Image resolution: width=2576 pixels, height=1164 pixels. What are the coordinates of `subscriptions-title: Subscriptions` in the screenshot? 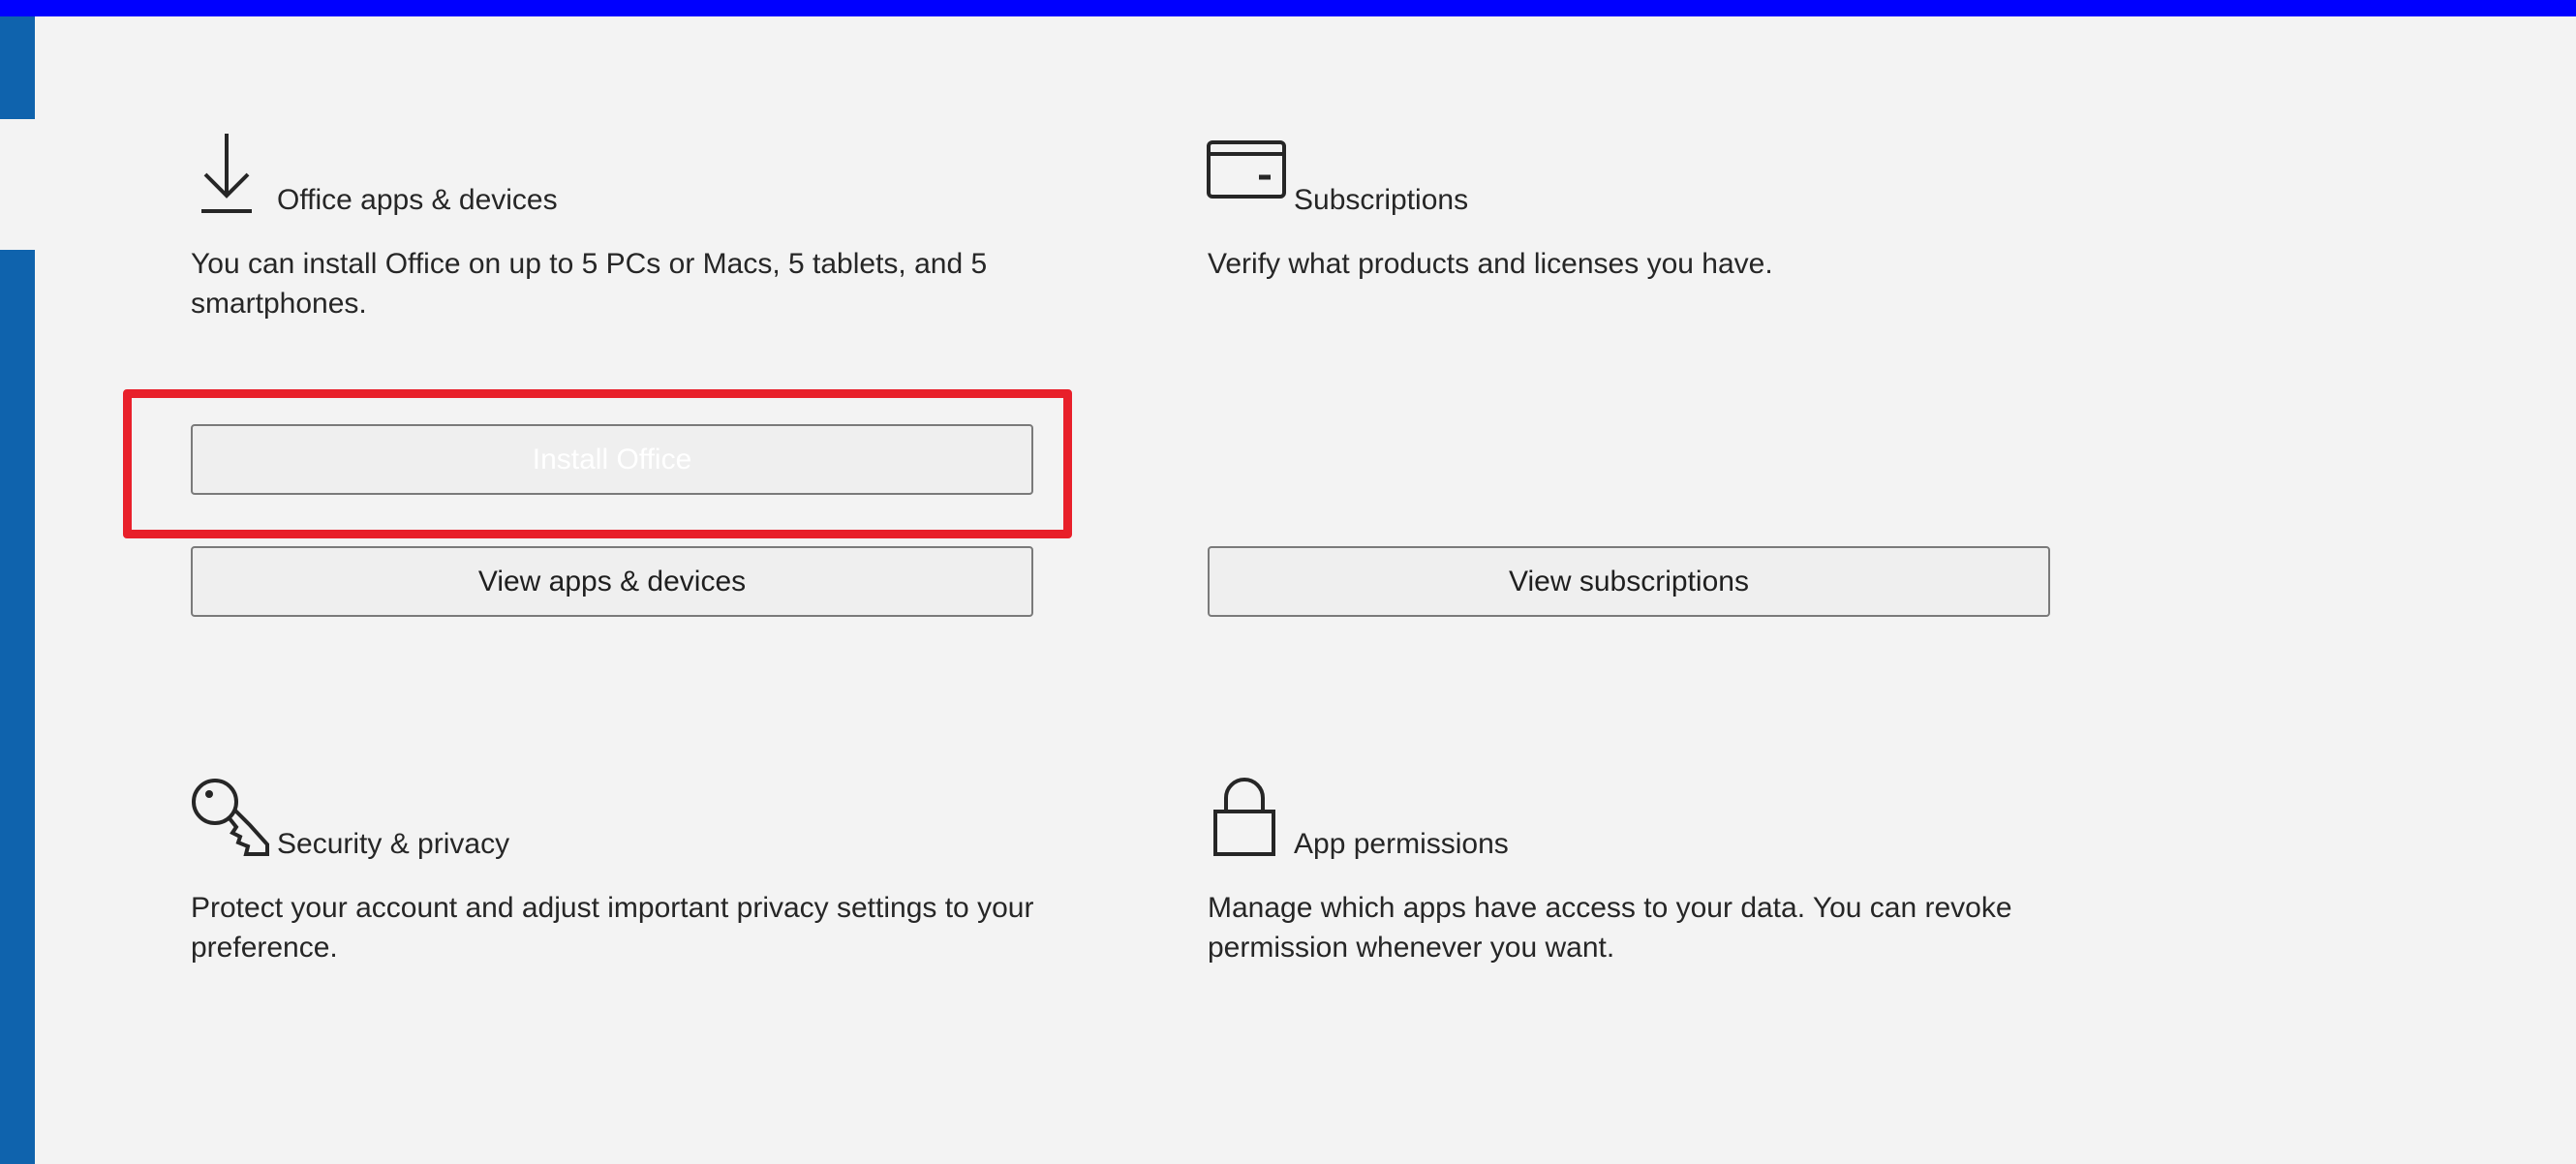 It's located at (1381, 200).